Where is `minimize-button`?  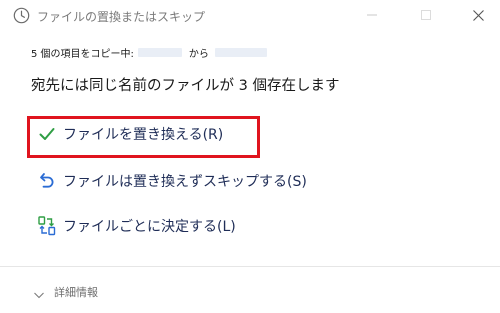
minimize-button is located at coordinates (372, 15).